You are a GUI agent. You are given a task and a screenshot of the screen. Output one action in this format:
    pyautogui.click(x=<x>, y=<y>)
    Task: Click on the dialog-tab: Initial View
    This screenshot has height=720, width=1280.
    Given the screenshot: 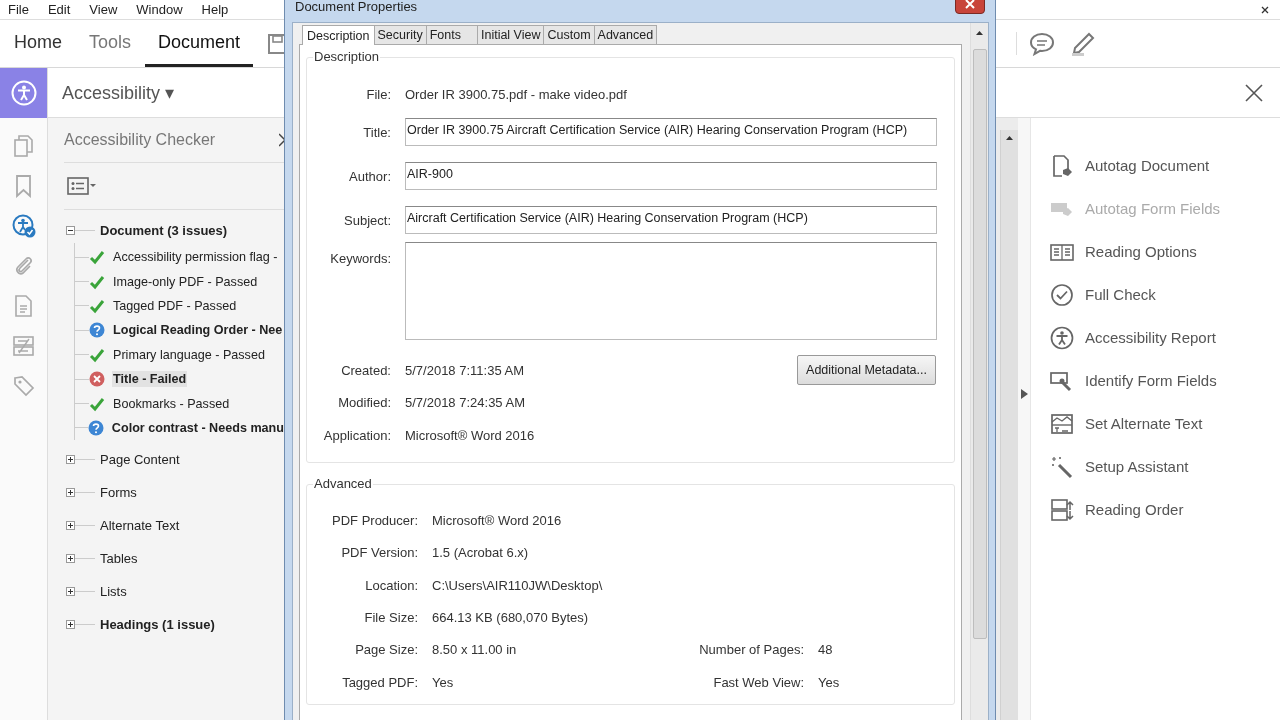 What is the action you would take?
    pyautogui.click(x=510, y=34)
    